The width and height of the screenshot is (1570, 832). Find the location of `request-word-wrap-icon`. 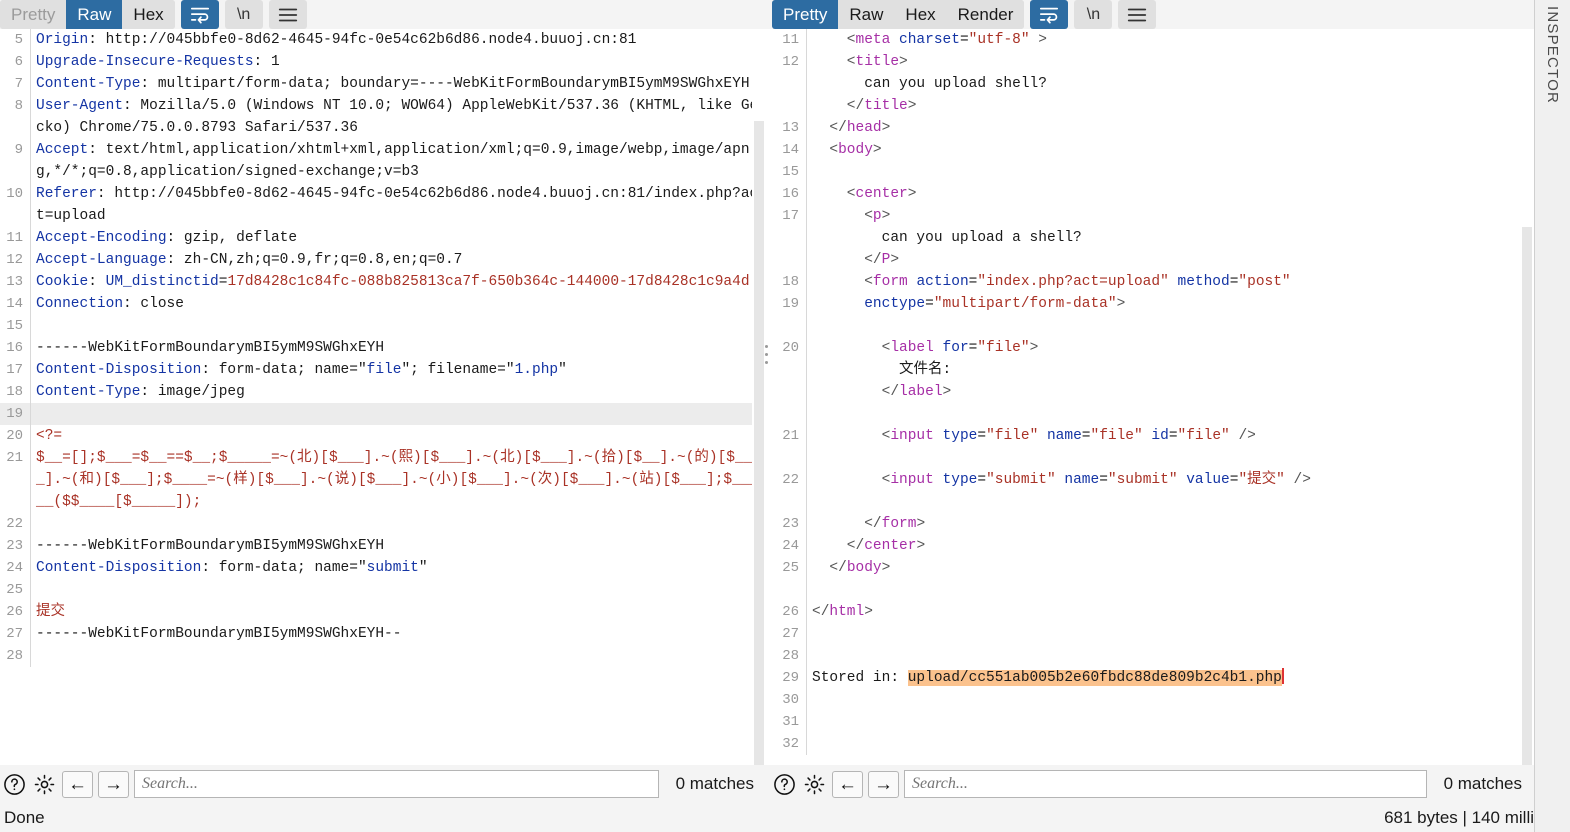

request-word-wrap-icon is located at coordinates (199, 14).